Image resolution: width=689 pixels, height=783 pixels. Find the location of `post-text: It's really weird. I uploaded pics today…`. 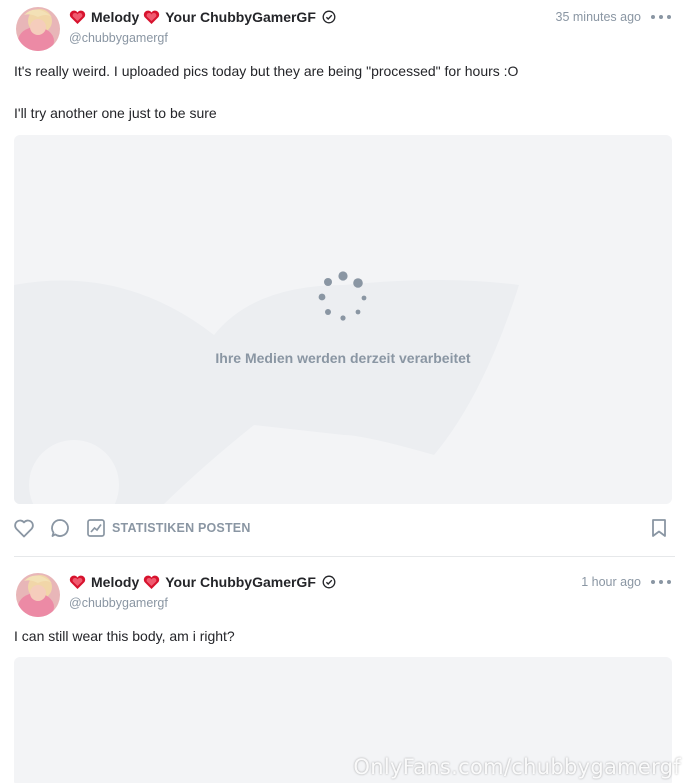

post-text: It's really weird. I uploaded pics today… is located at coordinates (266, 71).